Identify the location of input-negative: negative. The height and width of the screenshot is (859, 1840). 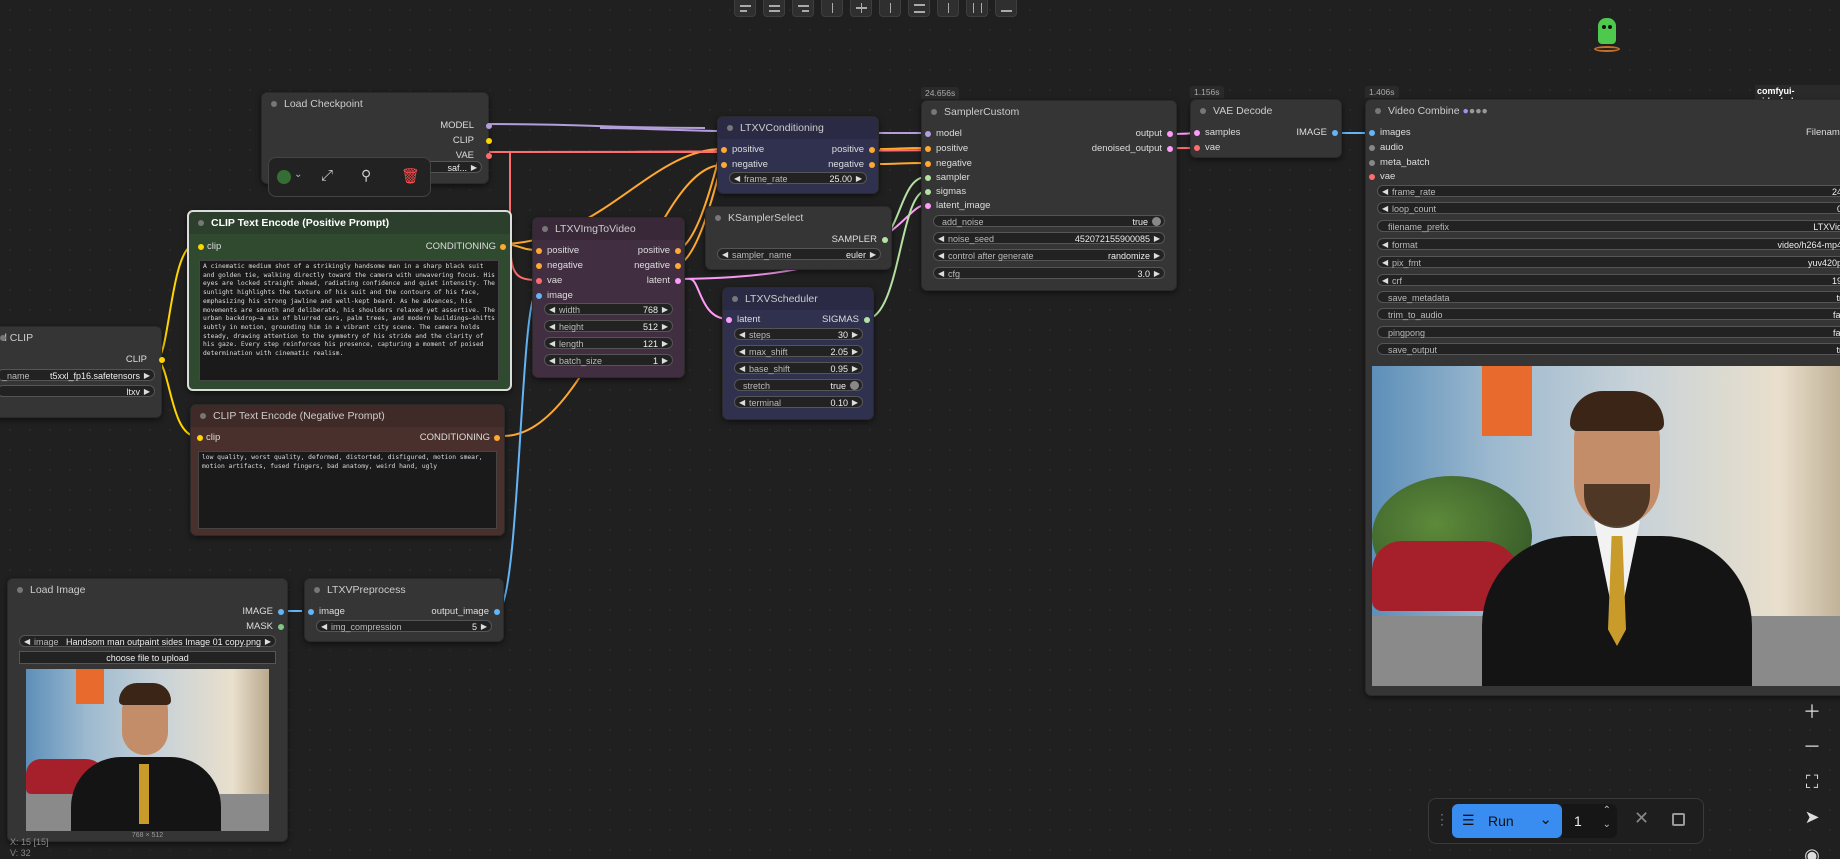
(750, 164).